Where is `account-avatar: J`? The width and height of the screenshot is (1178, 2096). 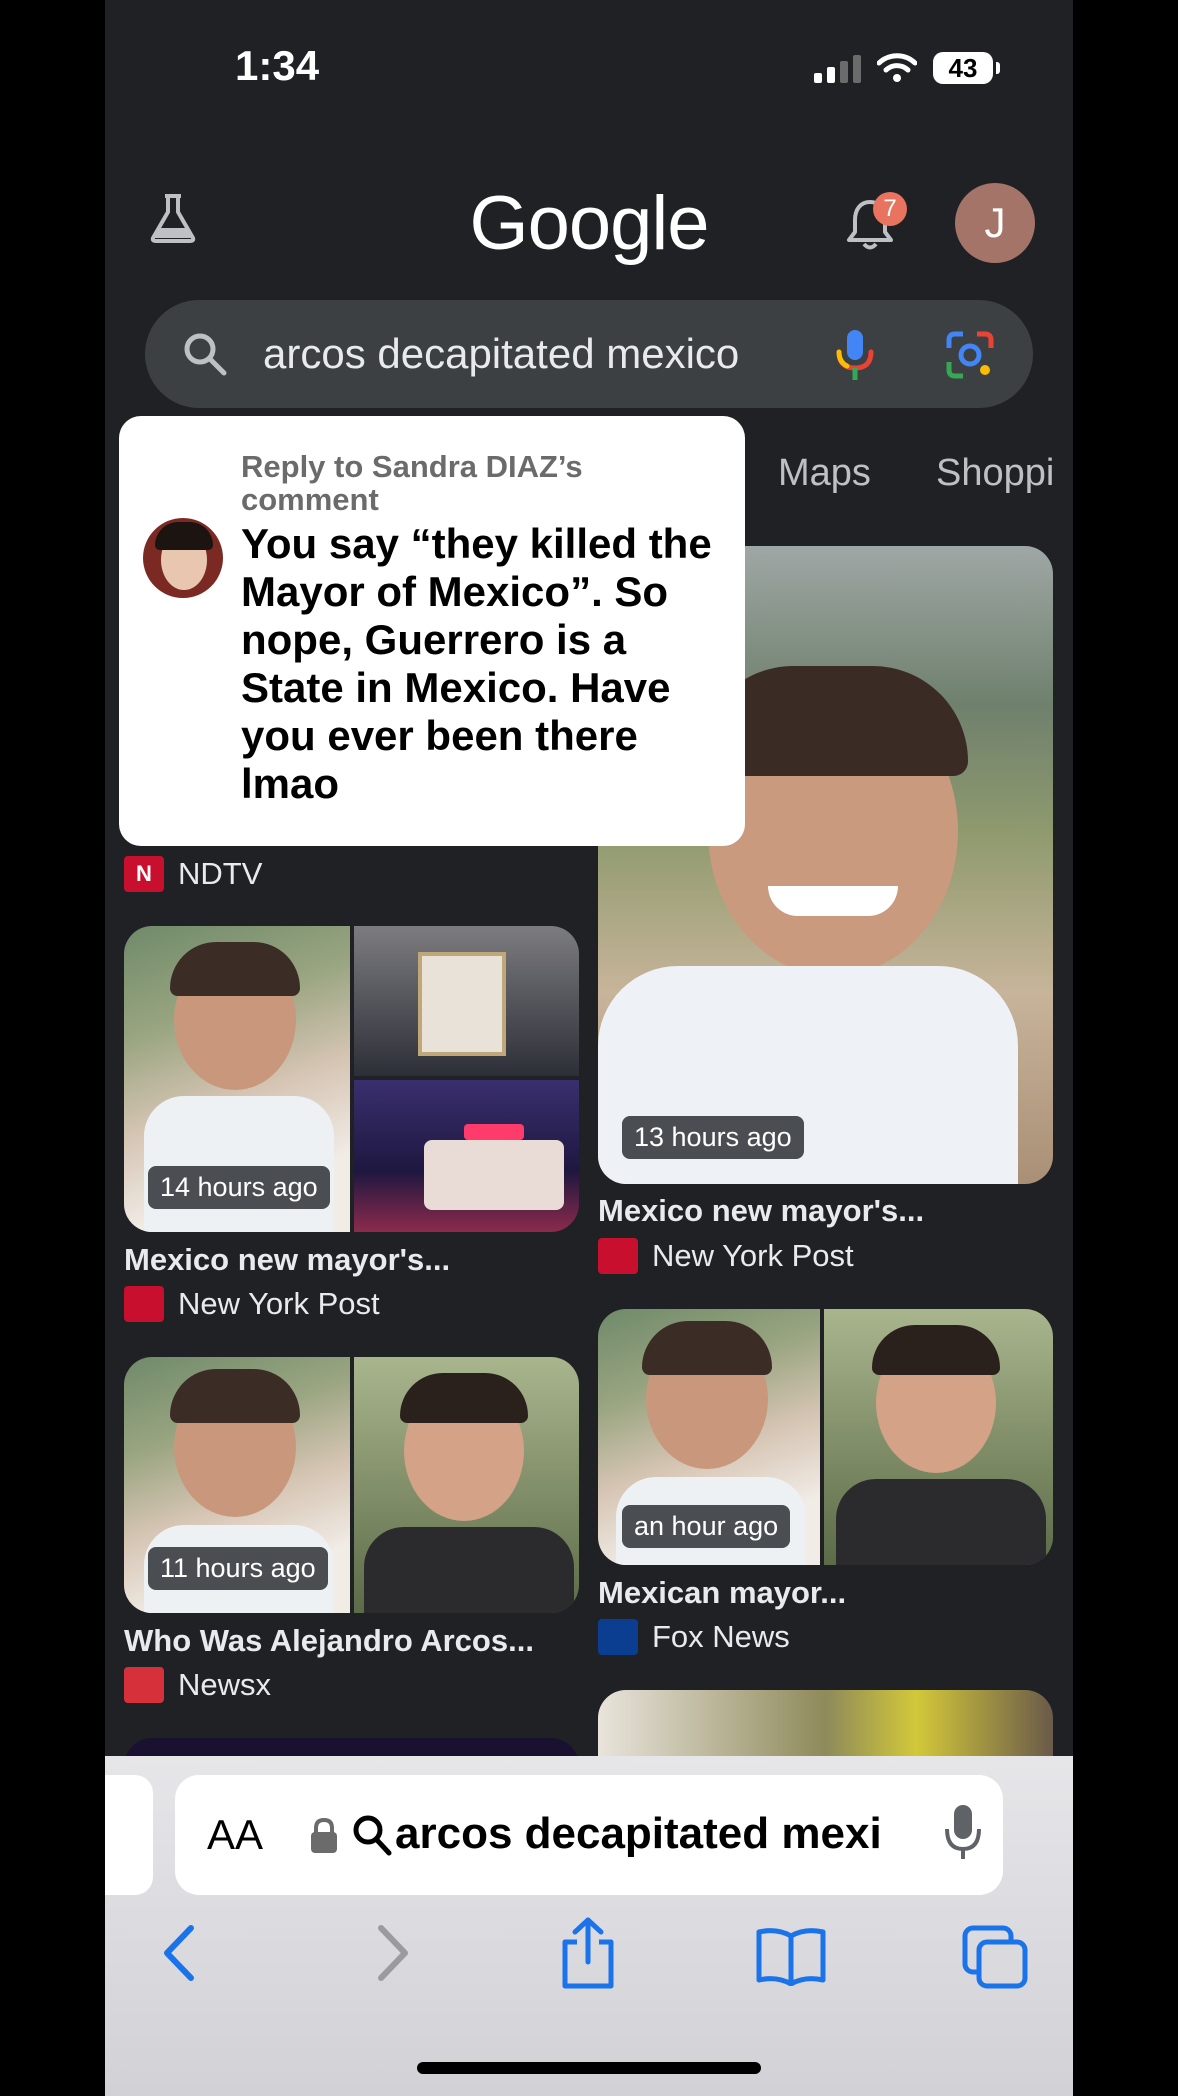 account-avatar: J is located at coordinates (995, 223).